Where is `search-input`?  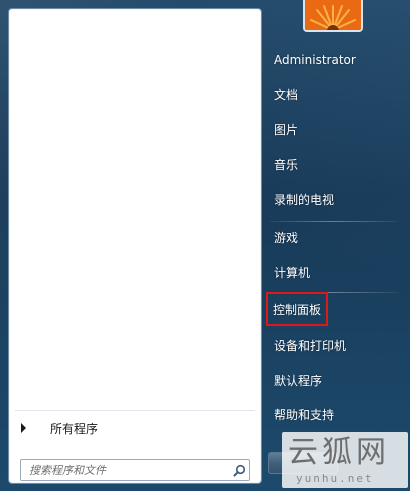
search-input is located at coordinates (125, 470).